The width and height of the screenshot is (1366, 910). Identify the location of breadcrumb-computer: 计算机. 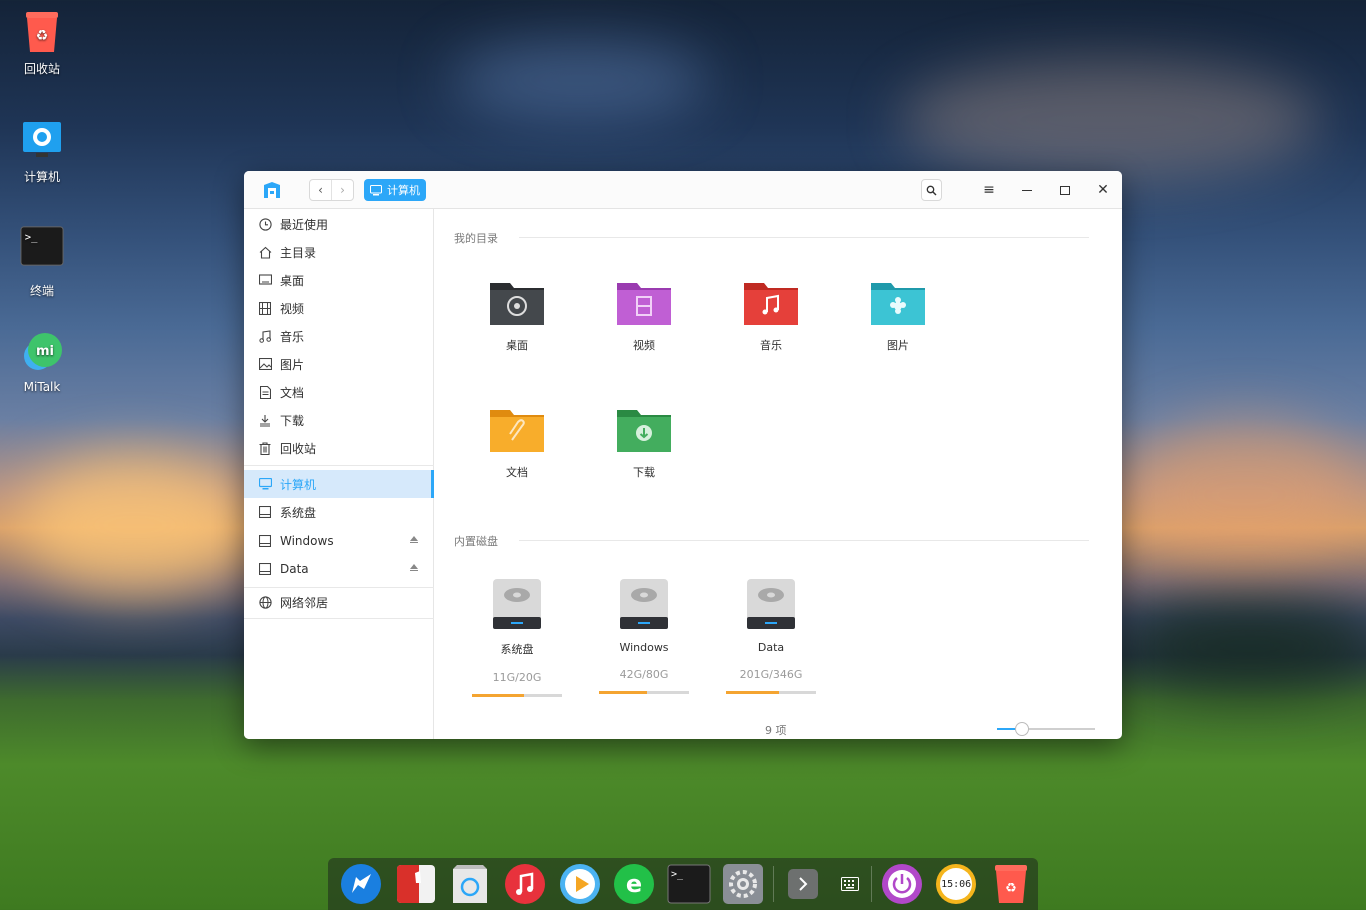
(395, 190).